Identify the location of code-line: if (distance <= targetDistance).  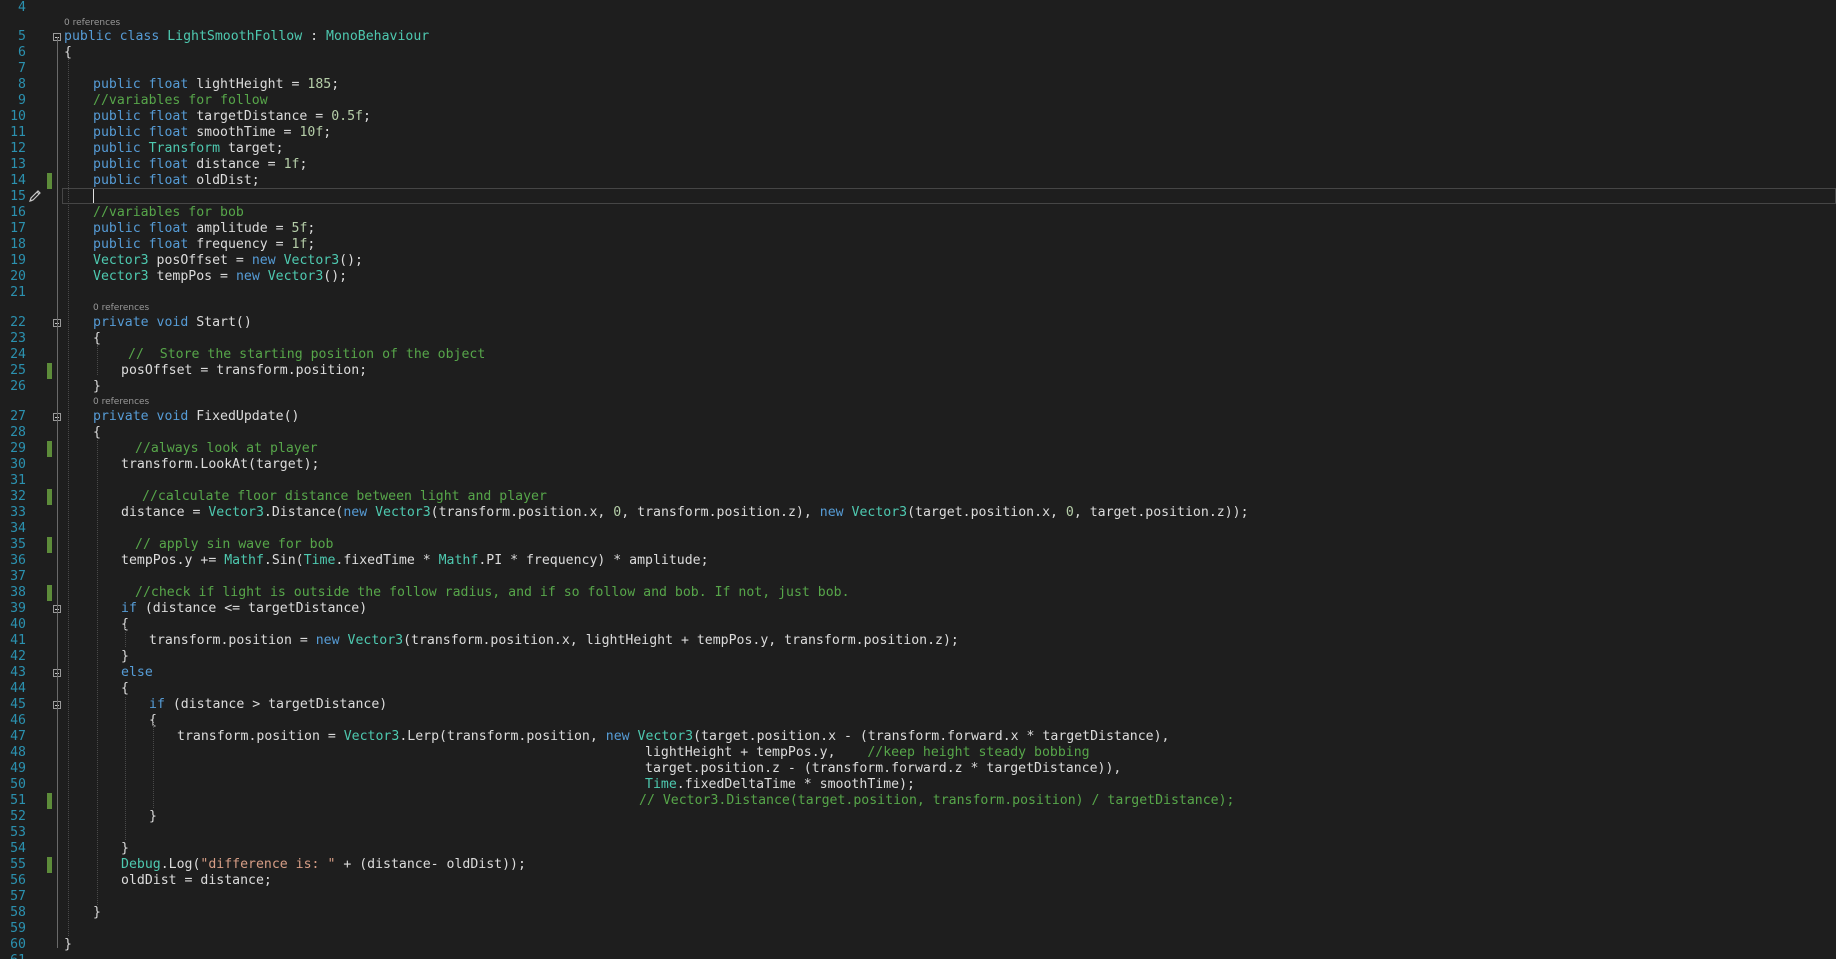
(244, 609).